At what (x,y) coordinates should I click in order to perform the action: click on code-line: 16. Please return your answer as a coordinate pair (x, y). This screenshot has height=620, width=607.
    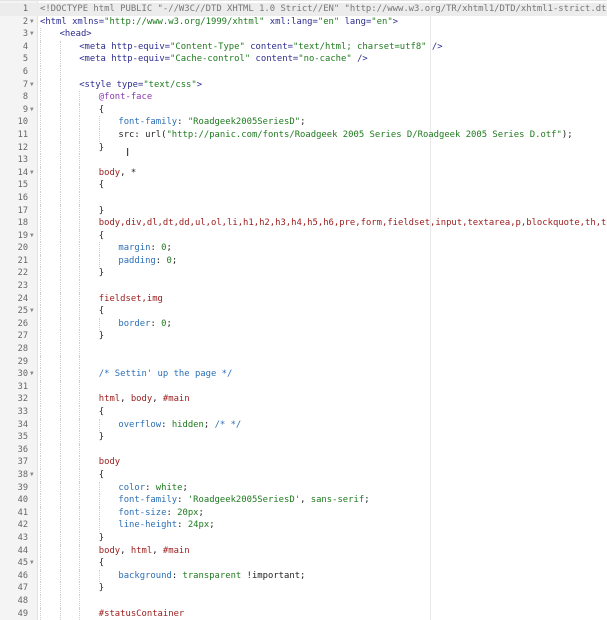
    Looking at the image, I should click on (303, 198).